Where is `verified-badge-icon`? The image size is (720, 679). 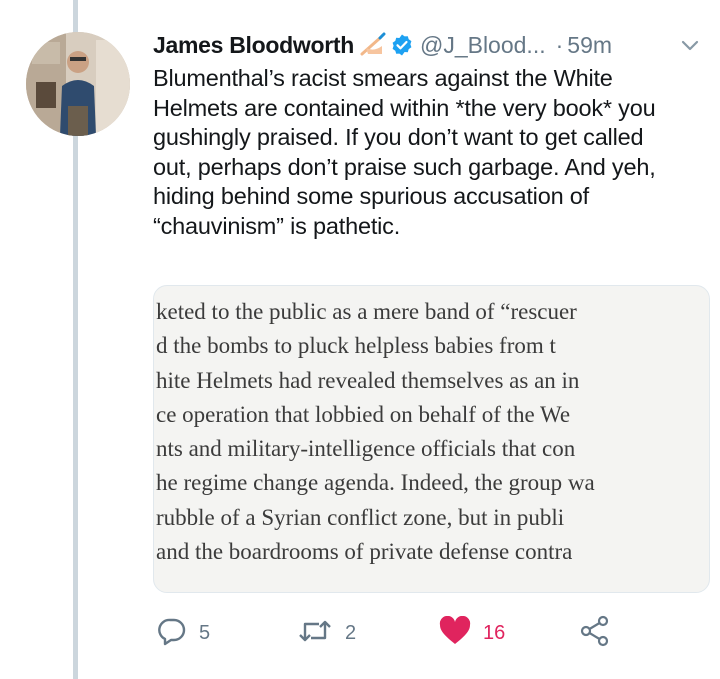
verified-badge-icon is located at coordinates (402, 45).